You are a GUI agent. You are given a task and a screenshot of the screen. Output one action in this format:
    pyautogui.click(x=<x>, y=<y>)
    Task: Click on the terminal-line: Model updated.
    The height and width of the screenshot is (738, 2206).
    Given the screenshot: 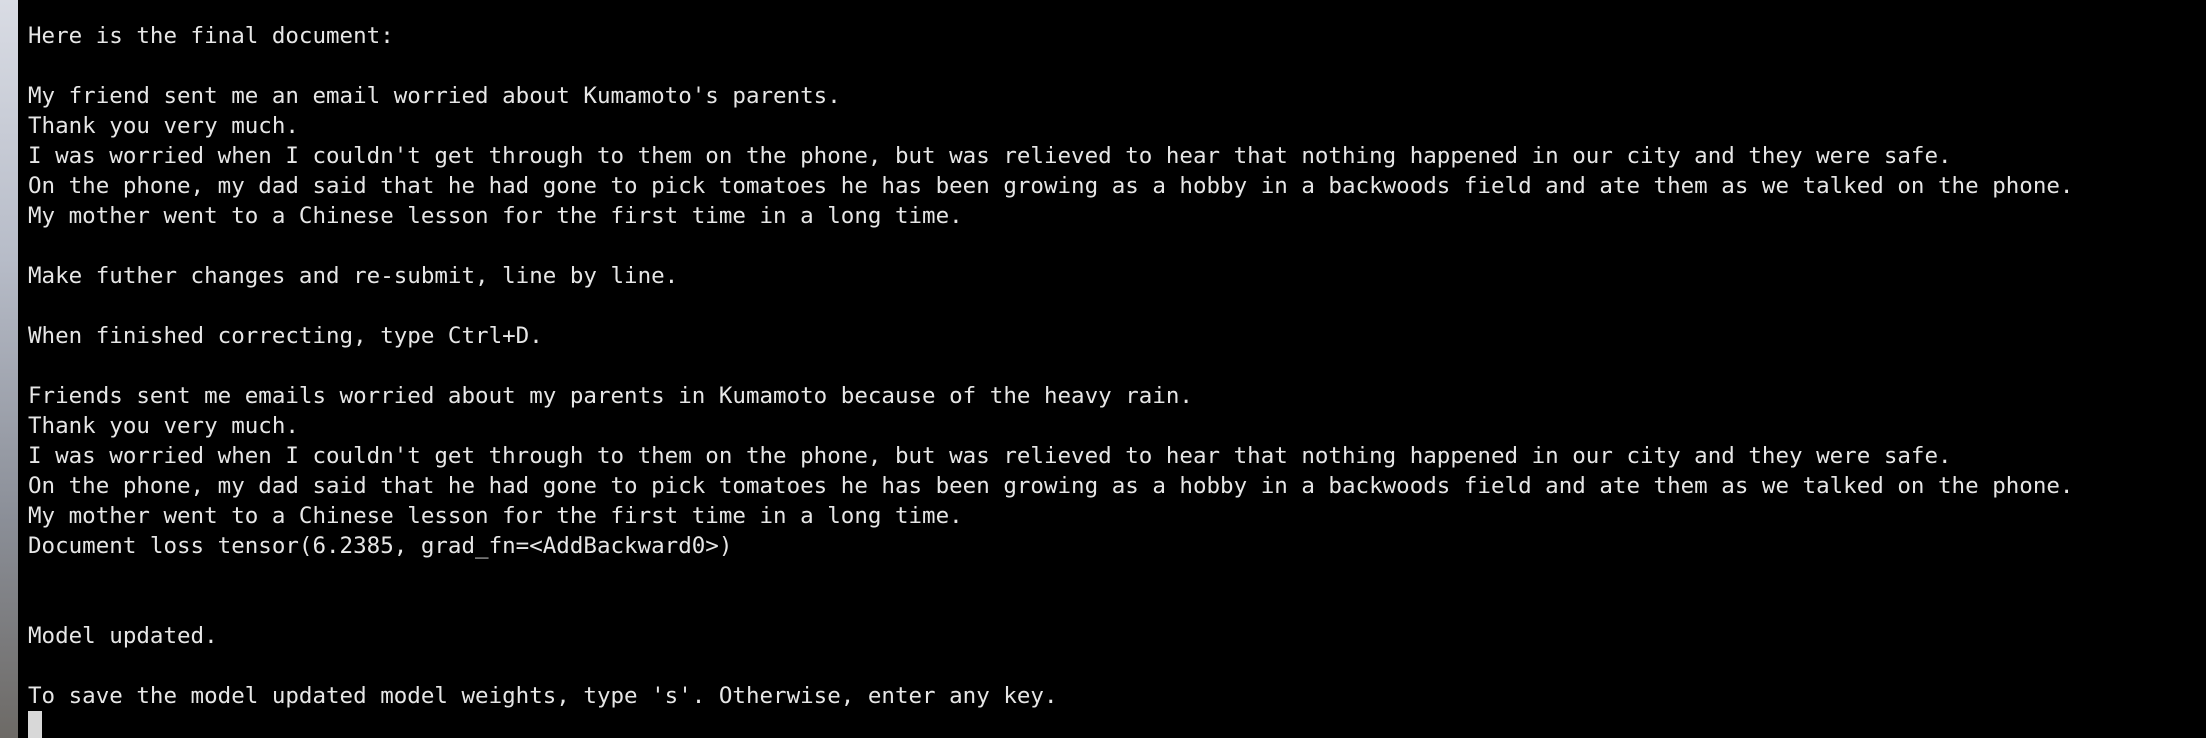 What is the action you would take?
    pyautogui.click(x=123, y=636)
    